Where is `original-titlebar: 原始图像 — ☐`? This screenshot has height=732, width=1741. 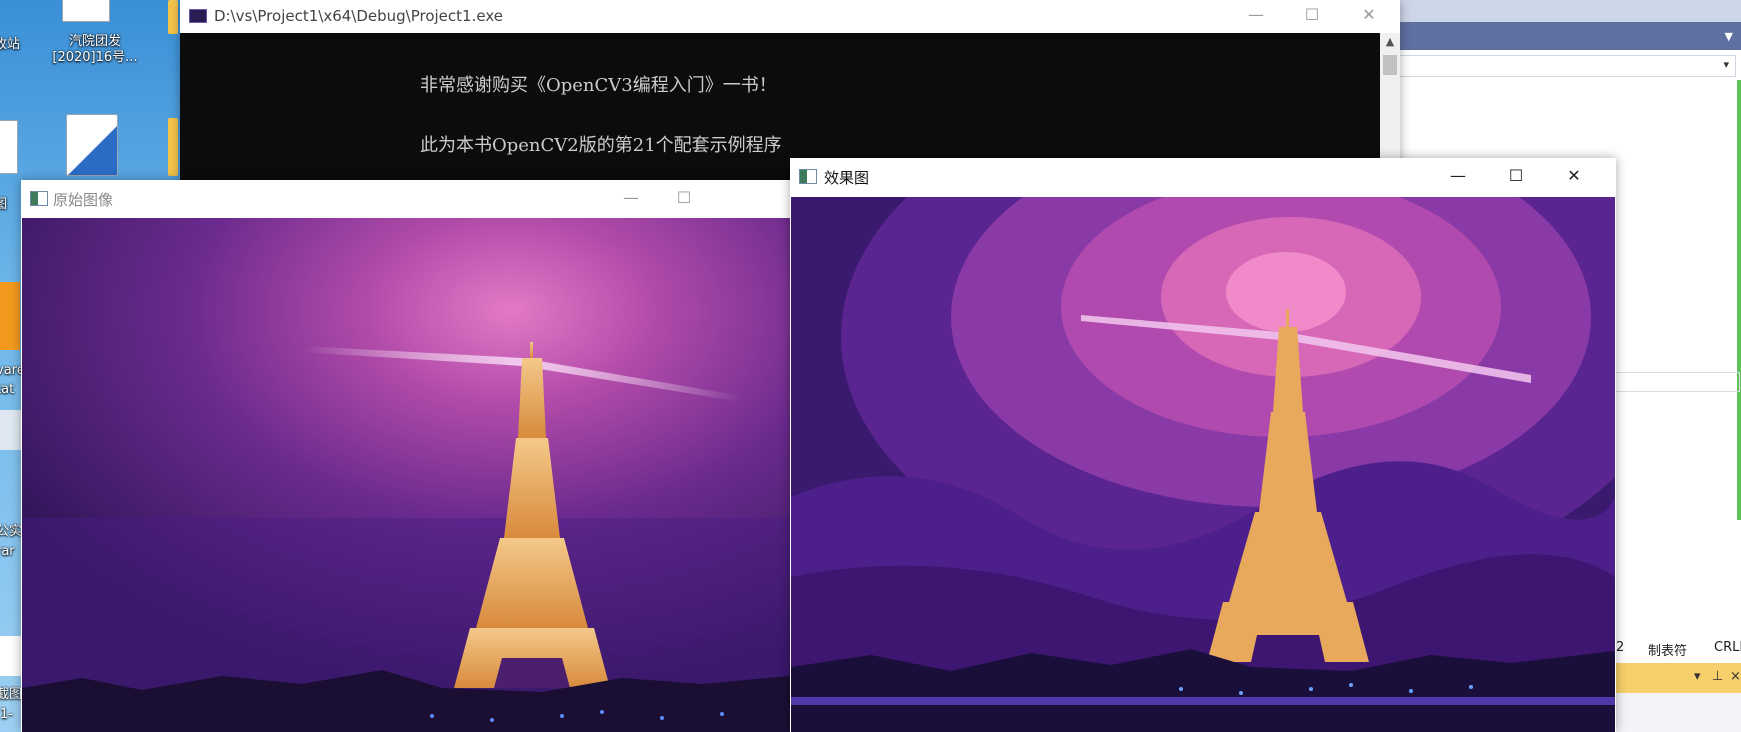
original-titlebar: 原始图像 — ☐ is located at coordinates (416, 199).